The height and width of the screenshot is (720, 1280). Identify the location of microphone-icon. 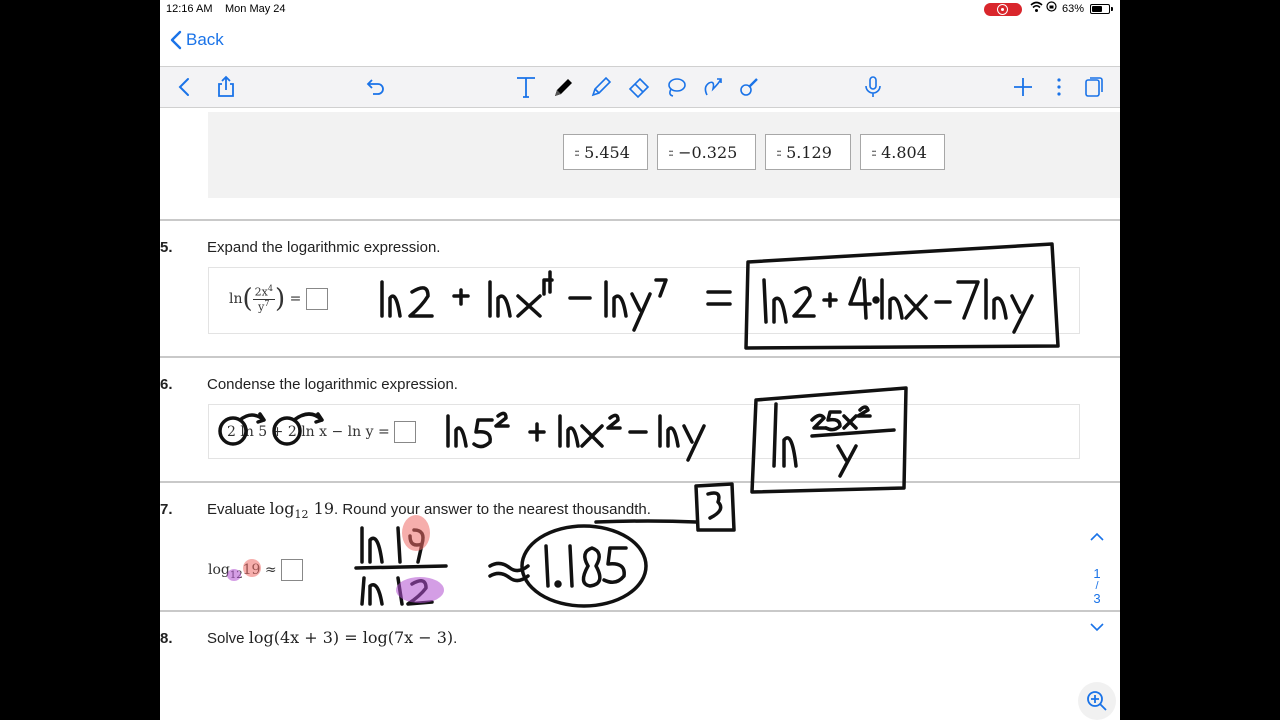
(873, 87).